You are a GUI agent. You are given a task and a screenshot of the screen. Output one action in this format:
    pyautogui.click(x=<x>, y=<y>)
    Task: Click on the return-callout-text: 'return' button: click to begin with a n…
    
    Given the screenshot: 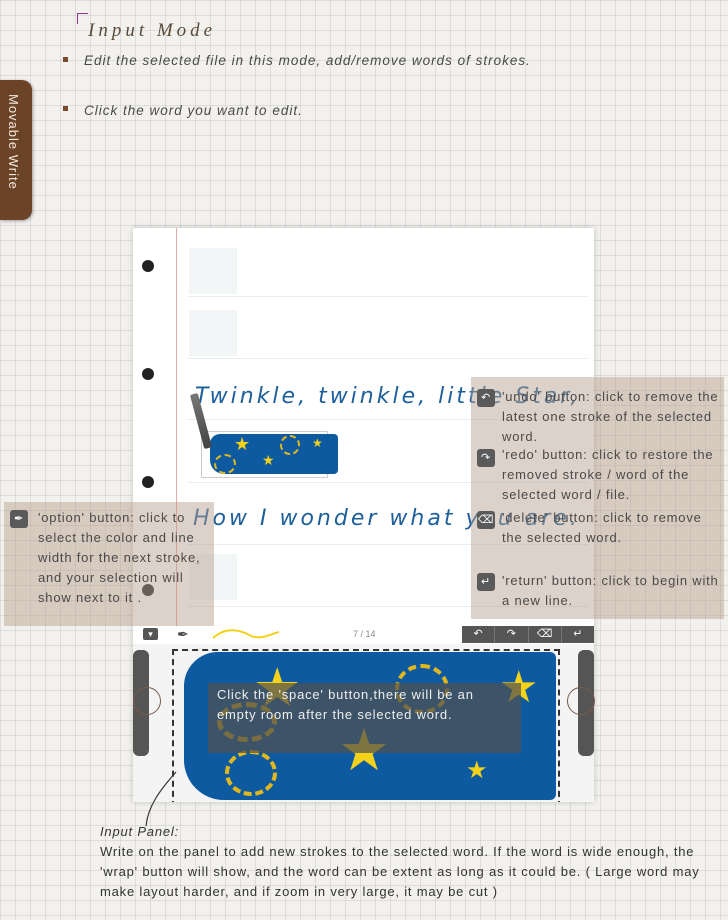 What is the action you would take?
    pyautogui.click(x=610, y=590)
    